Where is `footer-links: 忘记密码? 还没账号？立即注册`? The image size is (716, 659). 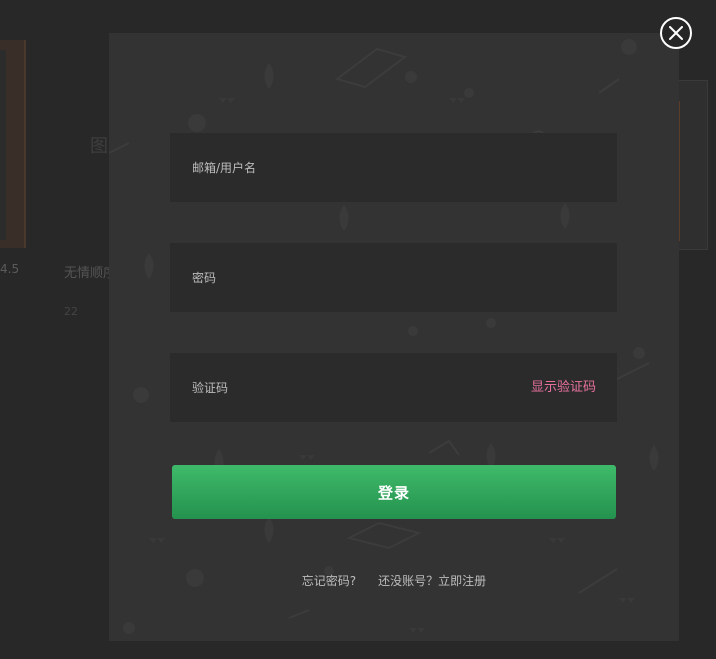
footer-links: 忘记密码? 还没账号？立即注册 is located at coordinates (394, 580).